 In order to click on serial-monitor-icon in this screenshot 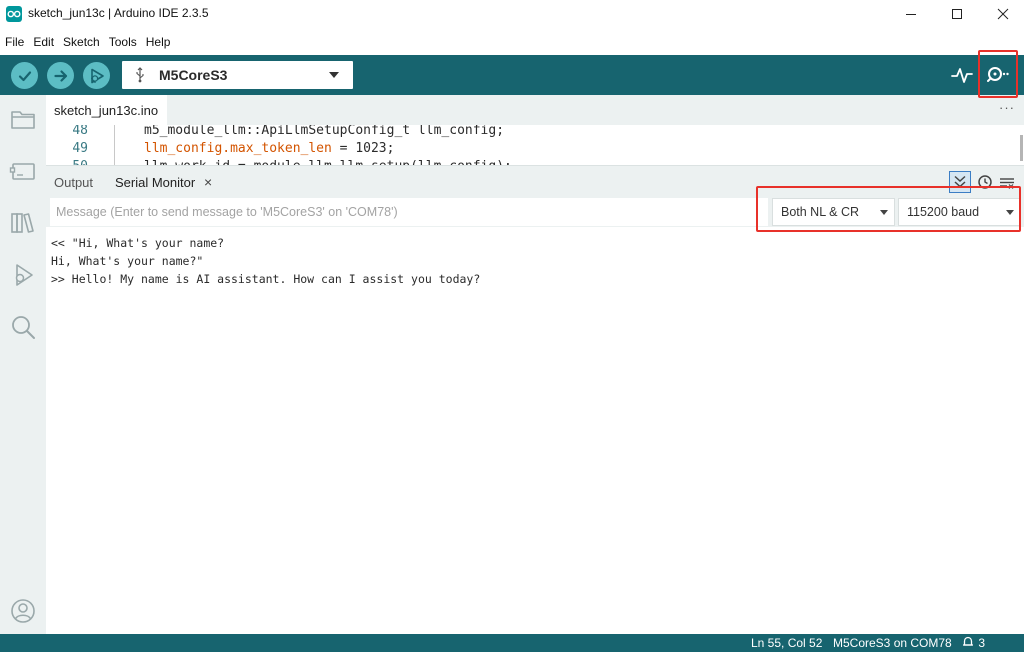, I will do `click(998, 74)`.